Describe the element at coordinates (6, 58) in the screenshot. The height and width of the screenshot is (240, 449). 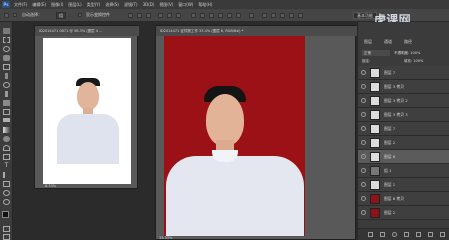
I see `quick-select-tool-icon` at that location.